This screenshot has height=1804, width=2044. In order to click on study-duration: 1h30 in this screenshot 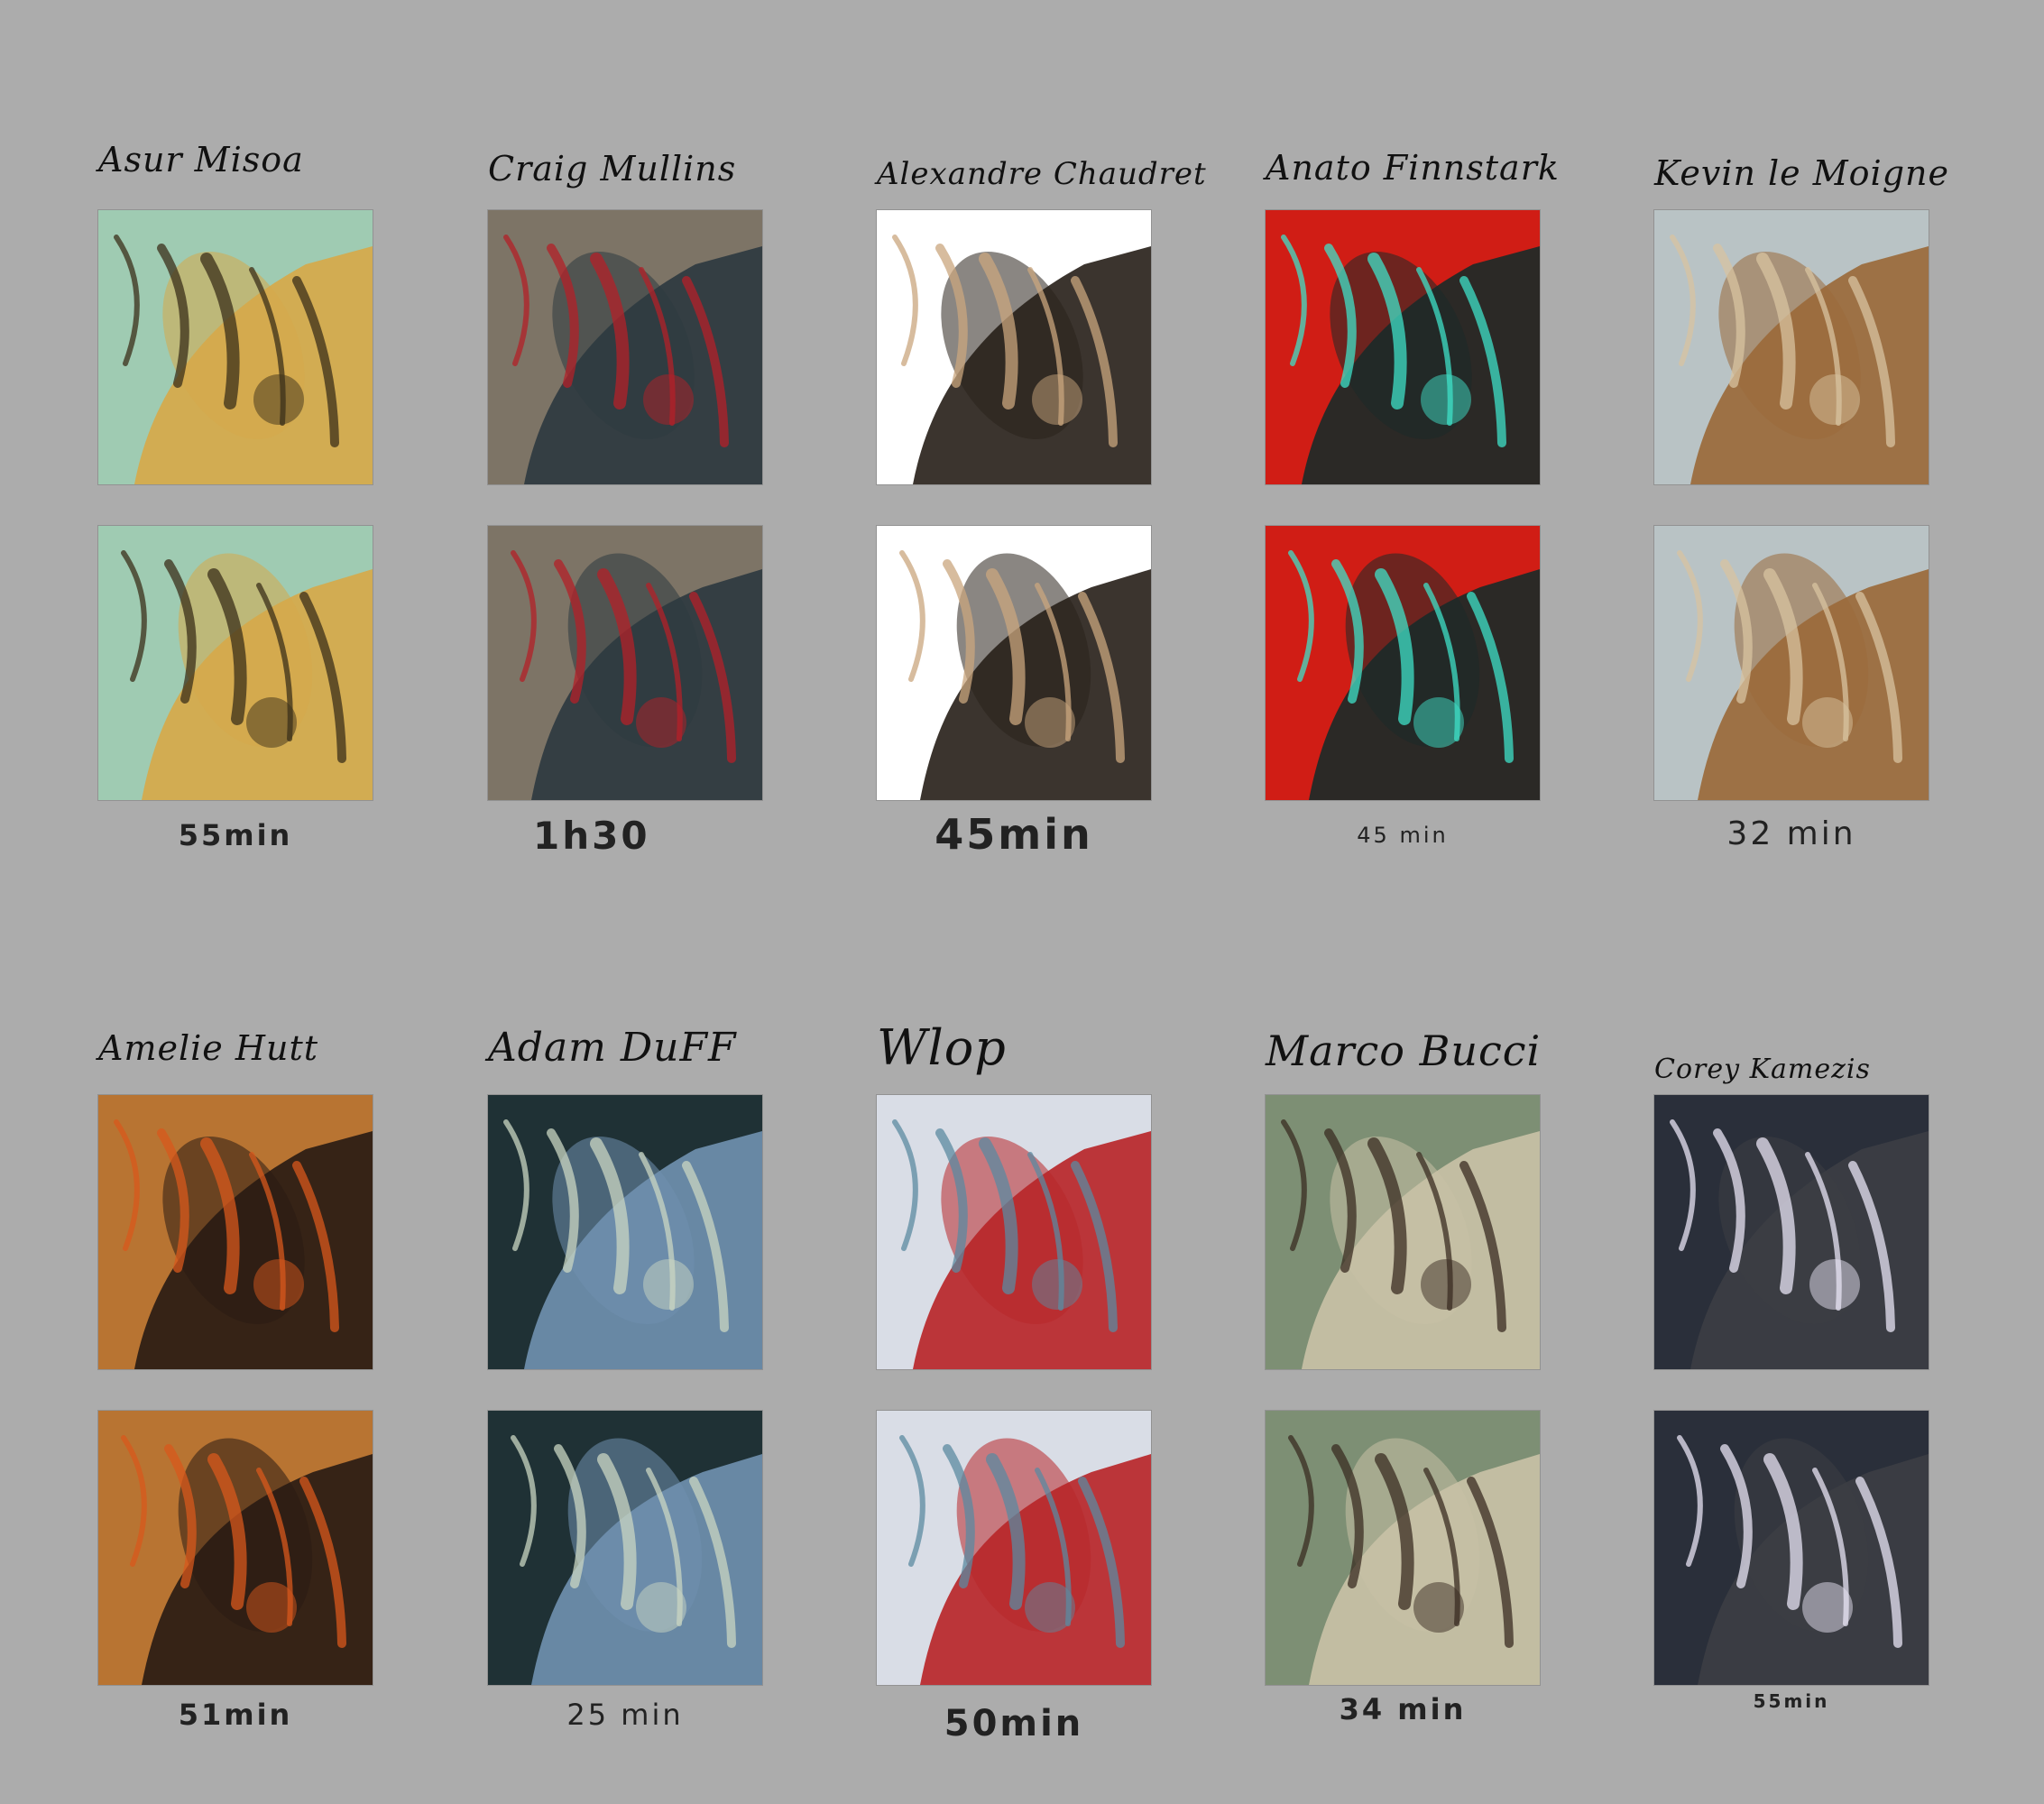, I will do `click(591, 836)`.